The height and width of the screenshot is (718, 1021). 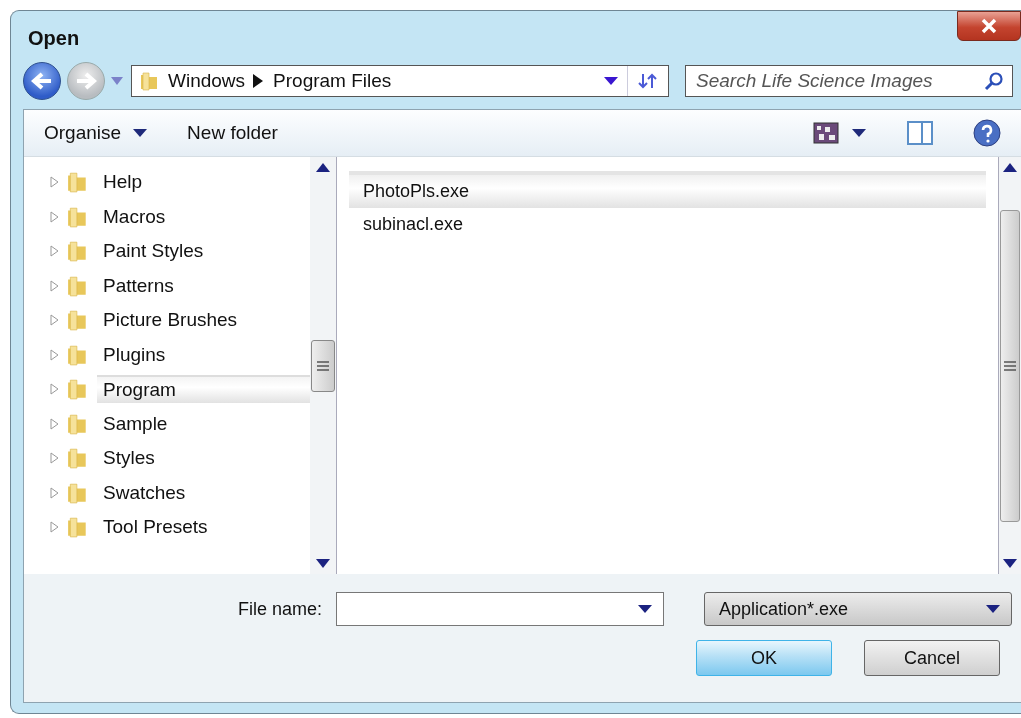 I want to click on history-caret-icon, so click(x=117, y=81).